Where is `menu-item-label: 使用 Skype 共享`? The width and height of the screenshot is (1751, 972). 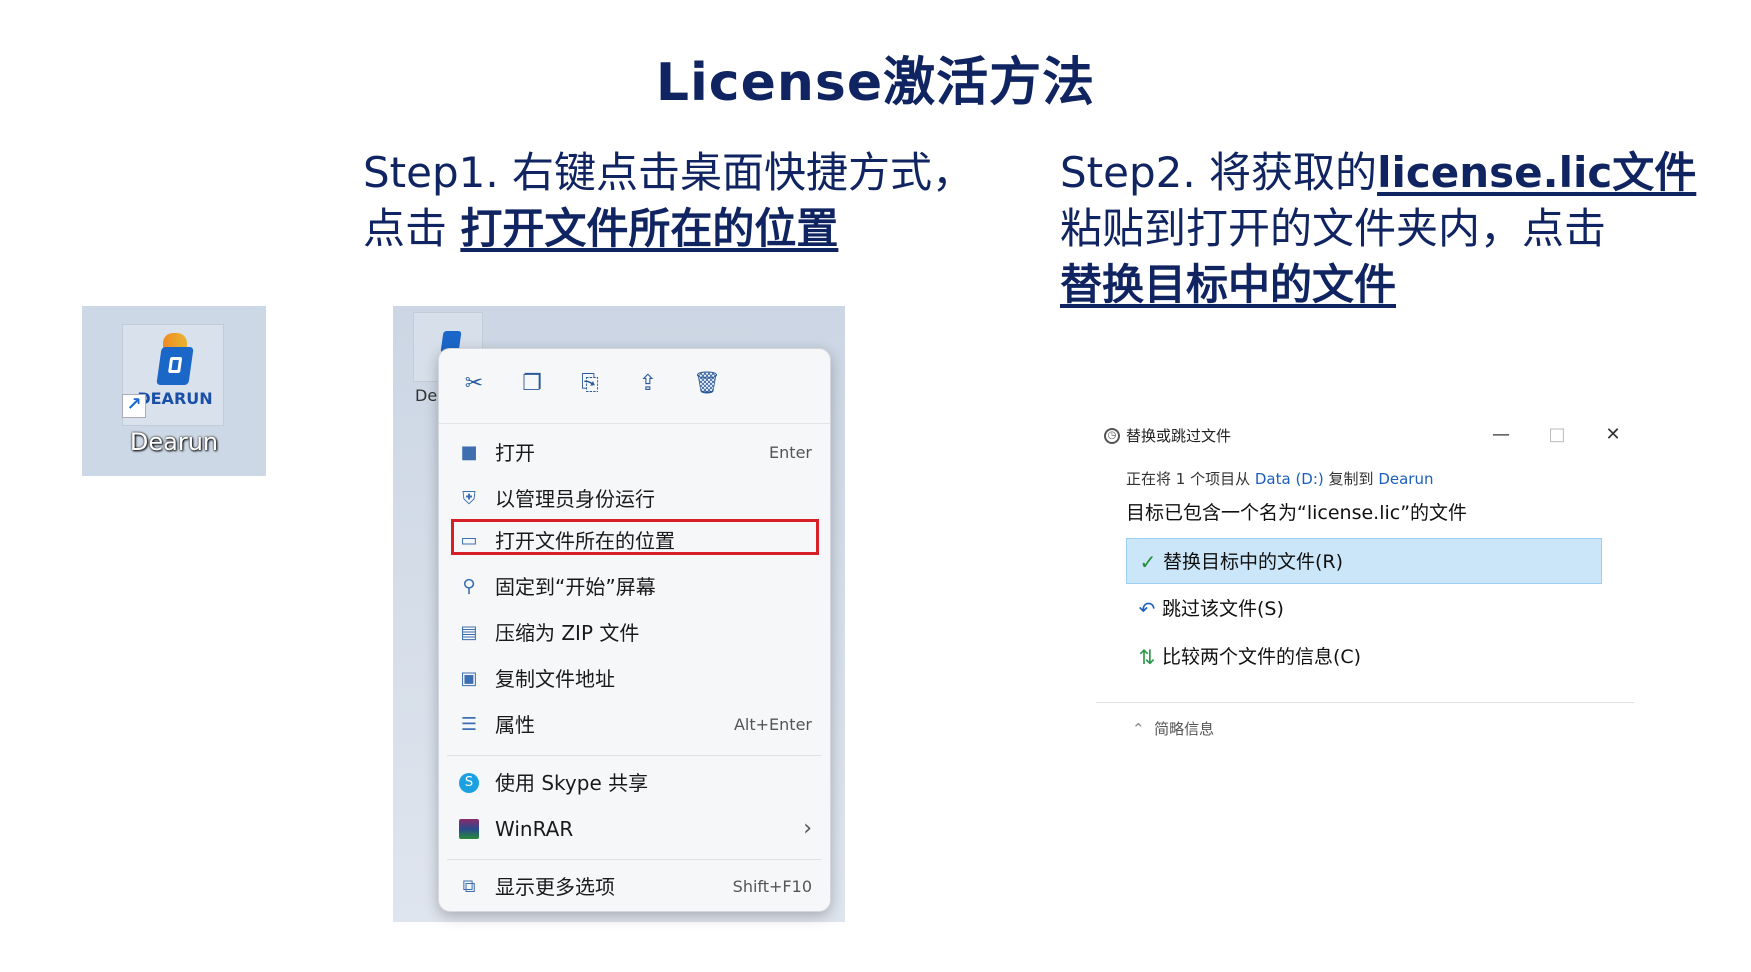 menu-item-label: 使用 Skype 共享 is located at coordinates (572, 783).